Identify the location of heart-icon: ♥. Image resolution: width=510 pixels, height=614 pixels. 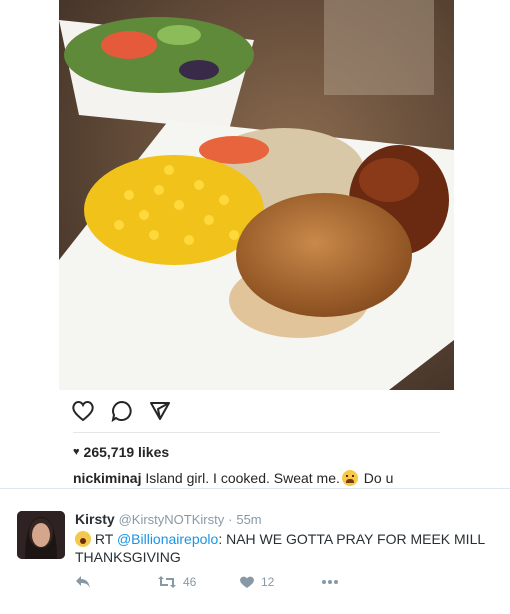
(76, 452).